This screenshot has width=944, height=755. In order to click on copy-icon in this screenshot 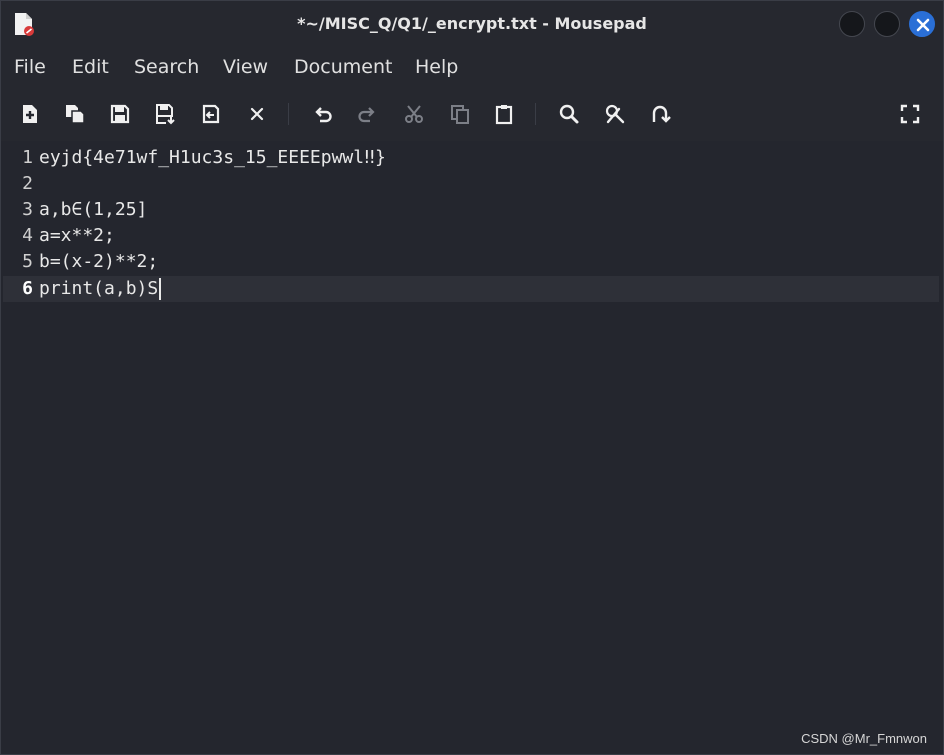, I will do `click(460, 114)`.